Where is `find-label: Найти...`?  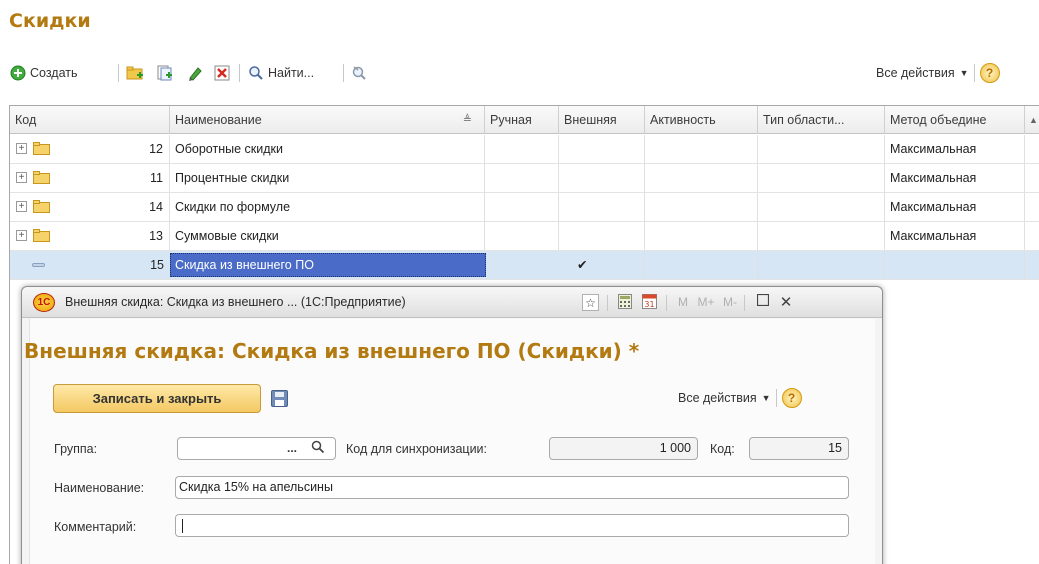
find-label: Найти... is located at coordinates (291, 73).